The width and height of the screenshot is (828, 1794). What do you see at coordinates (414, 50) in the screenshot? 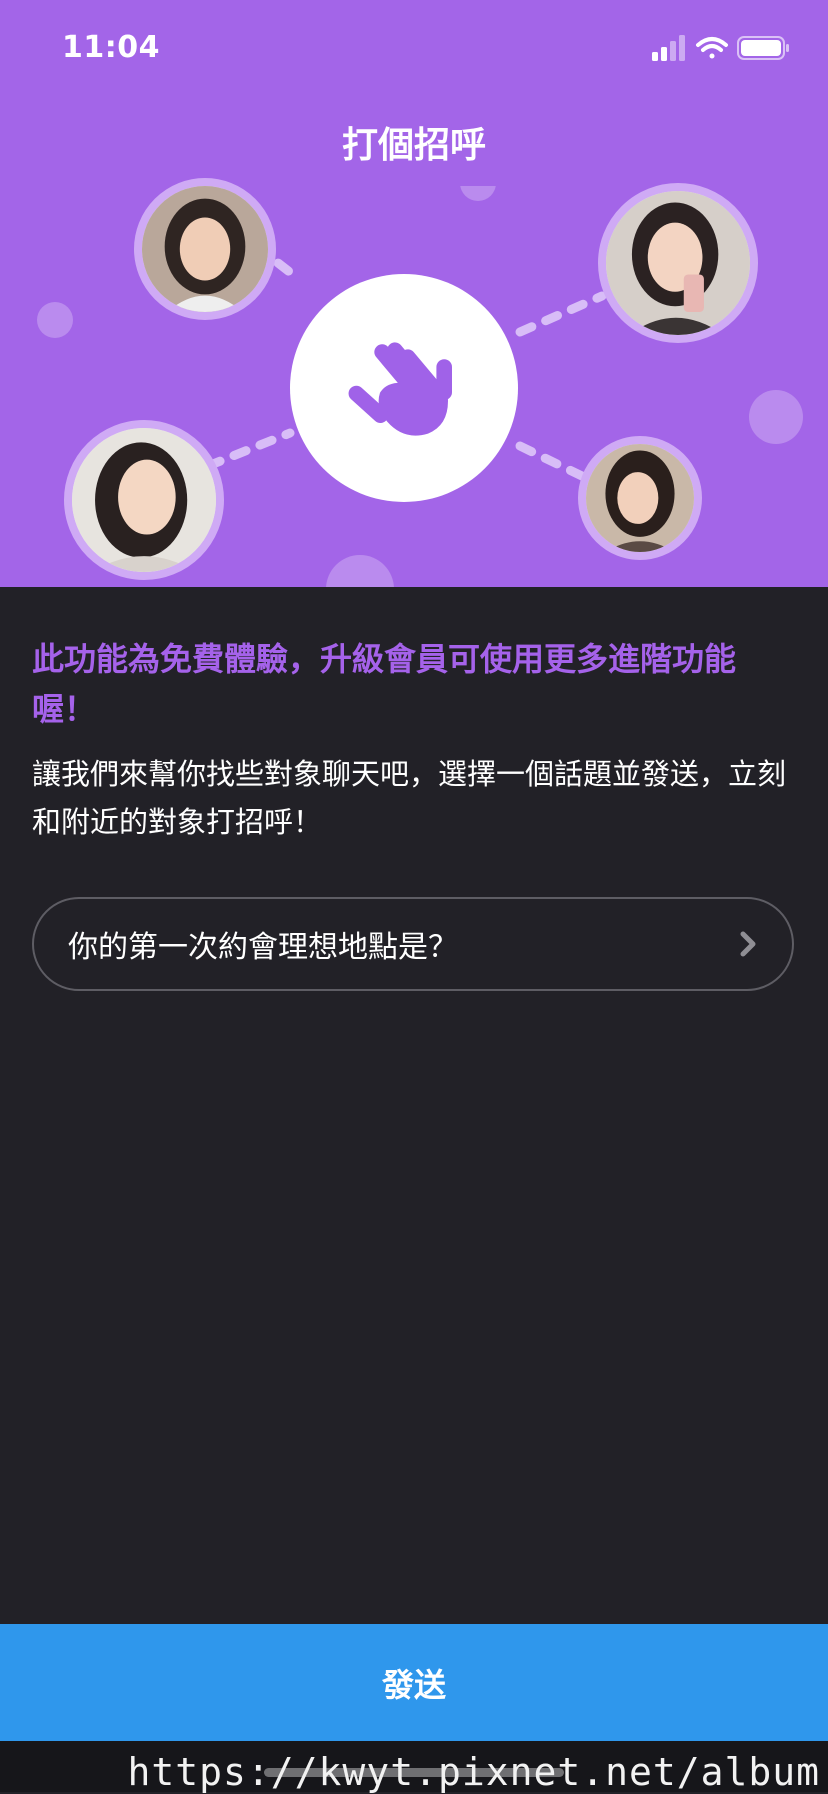
I see `status-bar: 11:04` at bounding box center [414, 50].